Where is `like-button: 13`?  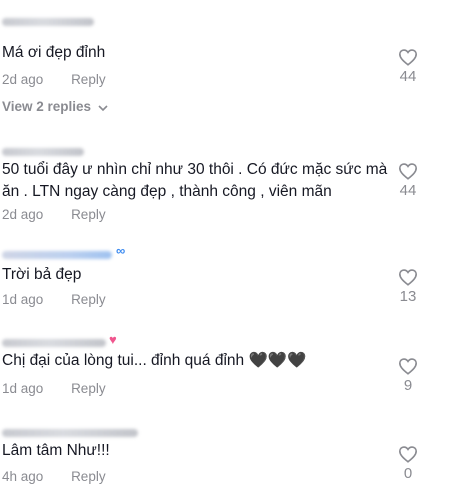
like-button: 13 is located at coordinates (408, 286).